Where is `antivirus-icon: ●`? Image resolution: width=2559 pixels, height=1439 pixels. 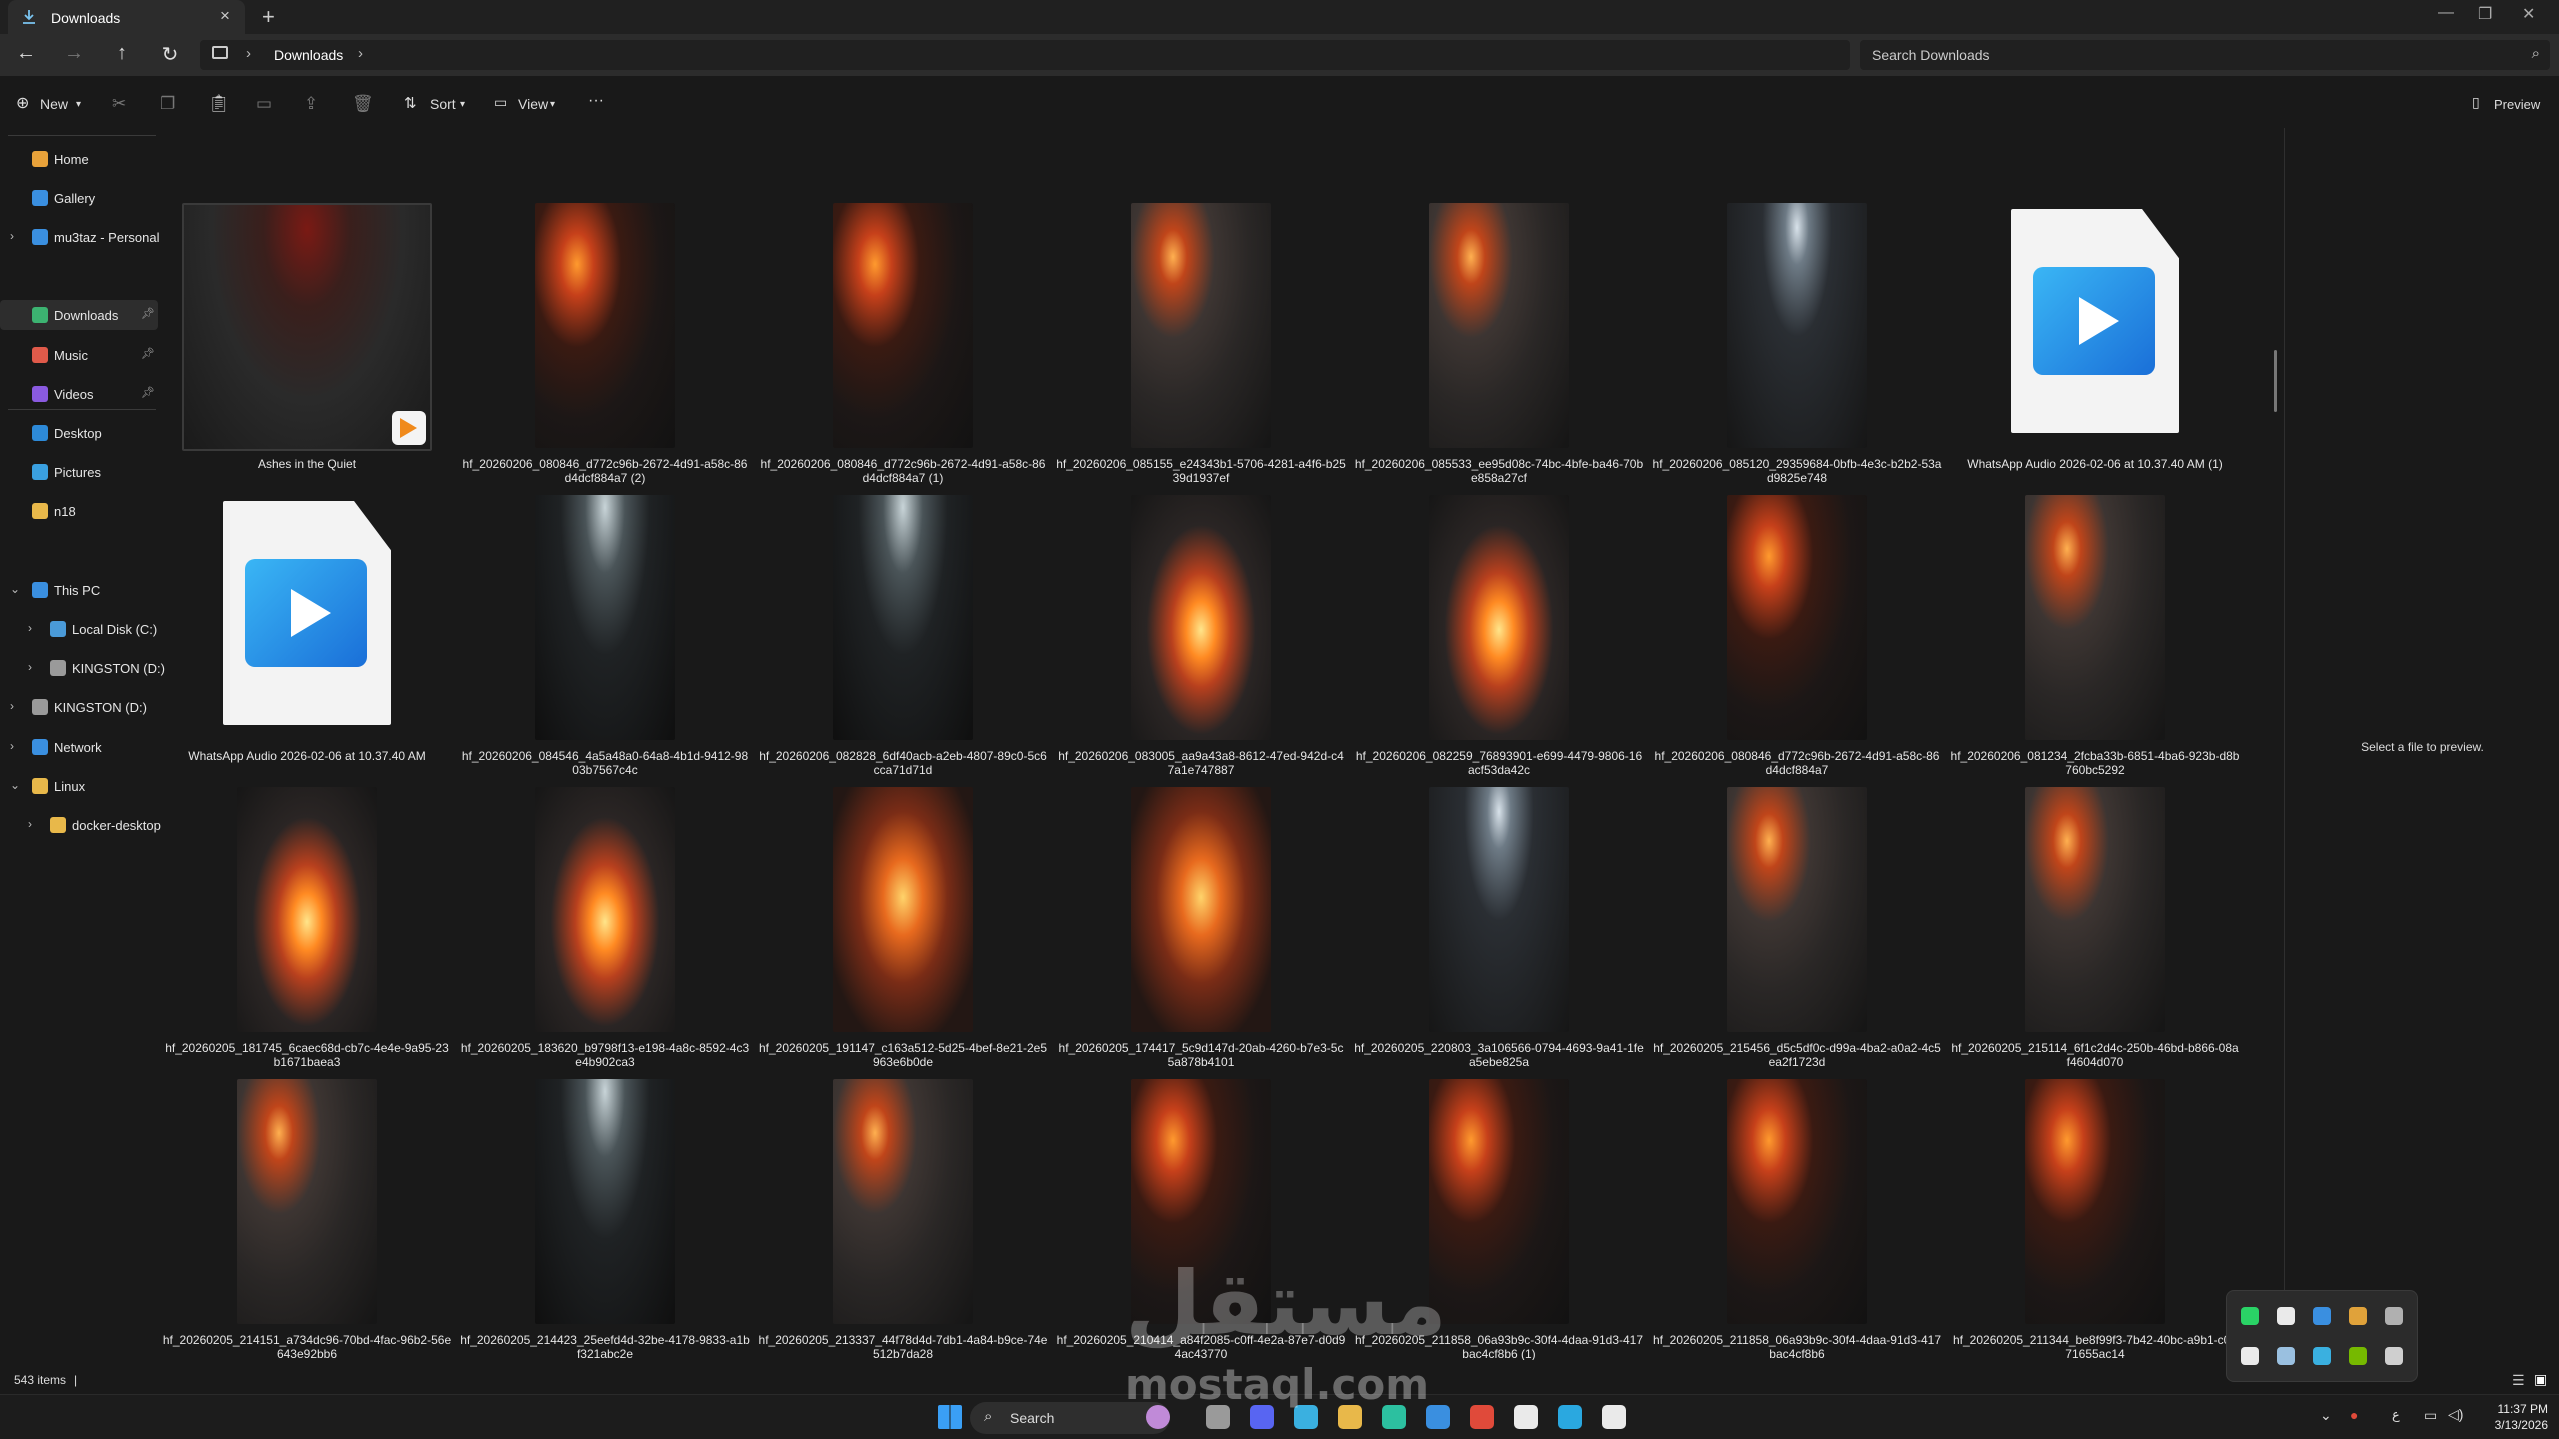 antivirus-icon: ● is located at coordinates (2354, 1415).